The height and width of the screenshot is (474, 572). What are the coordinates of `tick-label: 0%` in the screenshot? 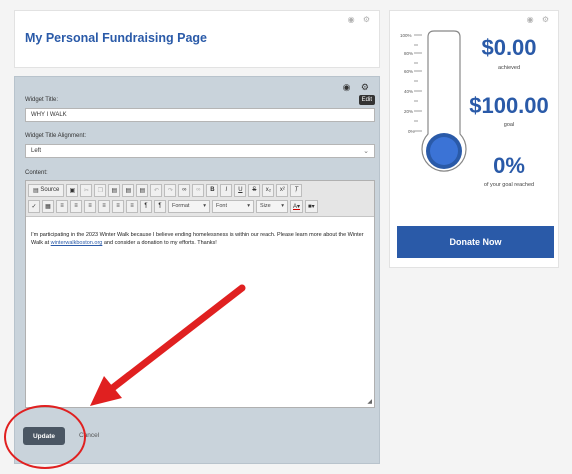 It's located at (411, 131).